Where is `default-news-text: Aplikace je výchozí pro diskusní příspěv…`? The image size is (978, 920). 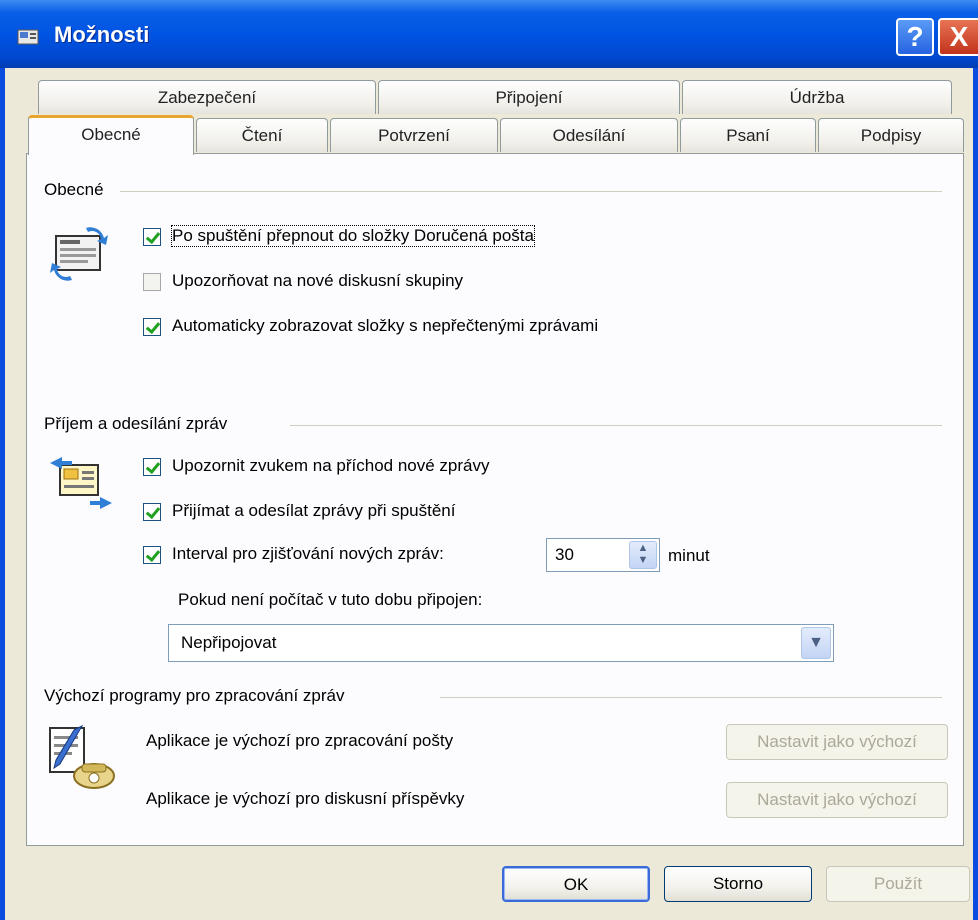 default-news-text: Aplikace je výchozí pro diskusní příspěv… is located at coordinates (305, 798).